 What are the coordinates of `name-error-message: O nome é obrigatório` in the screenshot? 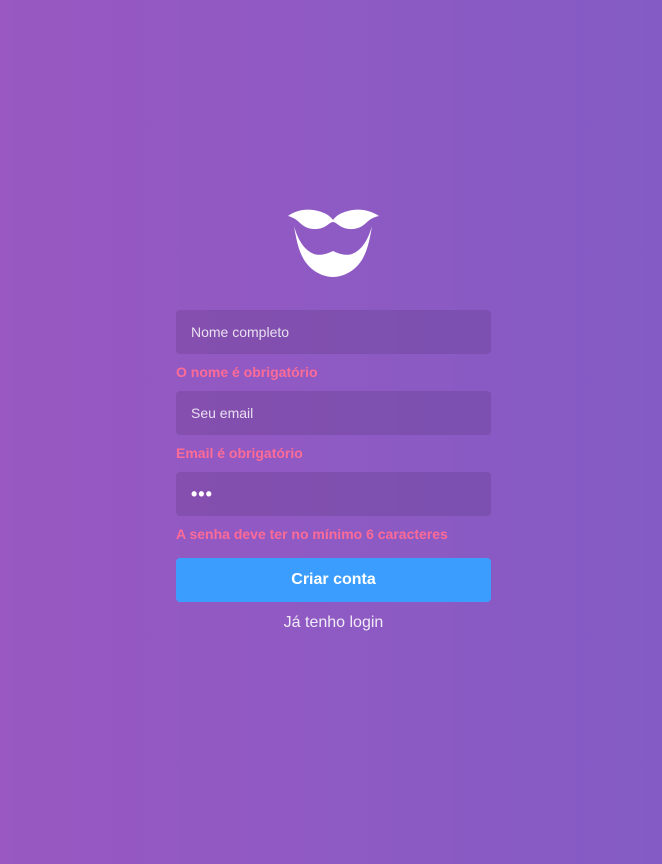 It's located at (247, 372).